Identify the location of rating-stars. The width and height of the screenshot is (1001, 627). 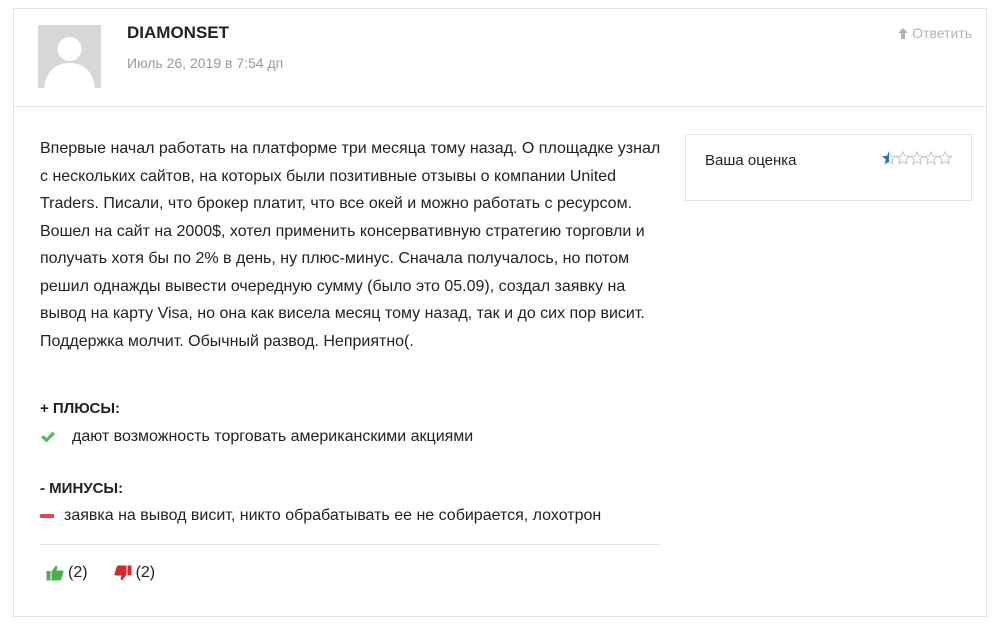
(917, 158).